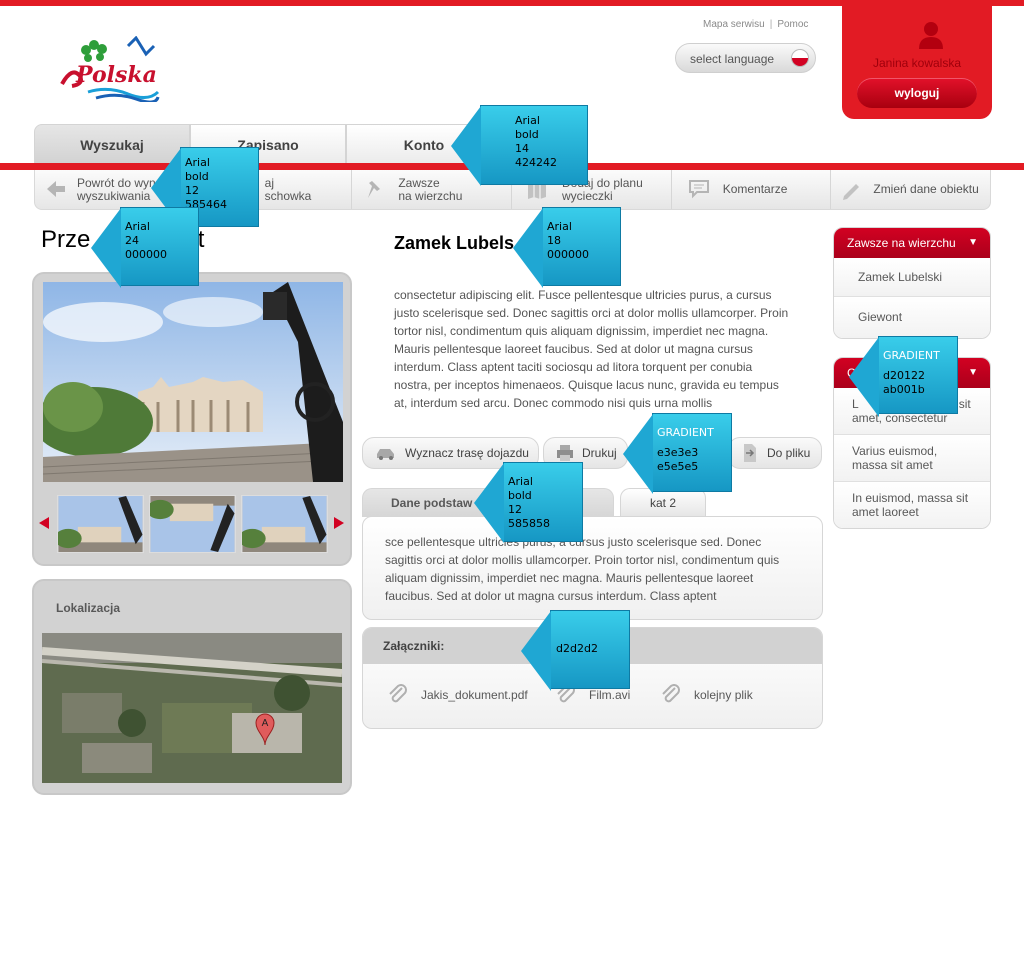  Describe the element at coordinates (755, 189) in the screenshot. I see `toolbar-label-5: Komentarze` at that location.